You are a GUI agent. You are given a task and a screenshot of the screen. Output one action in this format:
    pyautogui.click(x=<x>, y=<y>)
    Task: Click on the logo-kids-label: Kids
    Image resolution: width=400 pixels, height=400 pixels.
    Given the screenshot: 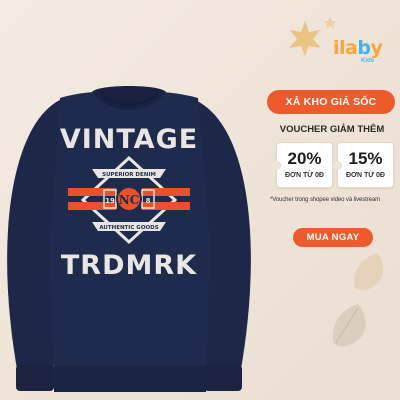 What is the action you would take?
    pyautogui.click(x=368, y=61)
    